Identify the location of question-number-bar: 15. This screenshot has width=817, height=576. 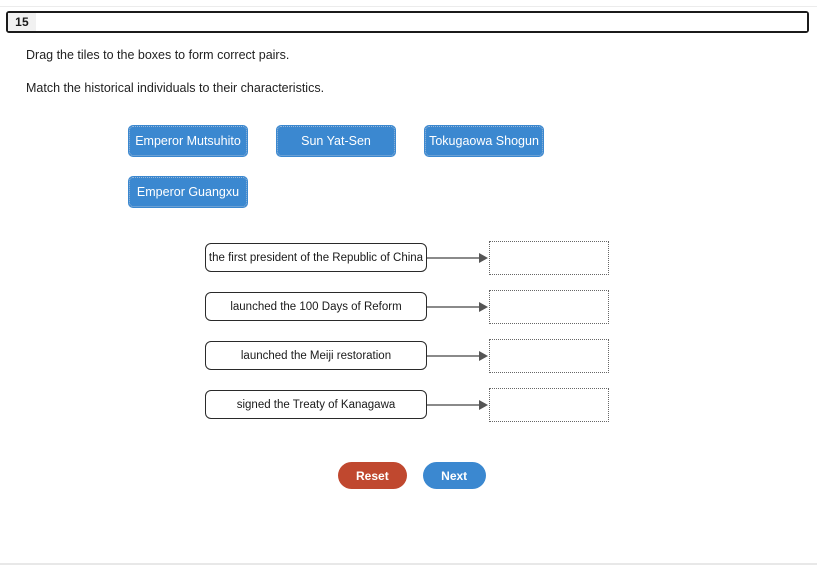
(407, 22).